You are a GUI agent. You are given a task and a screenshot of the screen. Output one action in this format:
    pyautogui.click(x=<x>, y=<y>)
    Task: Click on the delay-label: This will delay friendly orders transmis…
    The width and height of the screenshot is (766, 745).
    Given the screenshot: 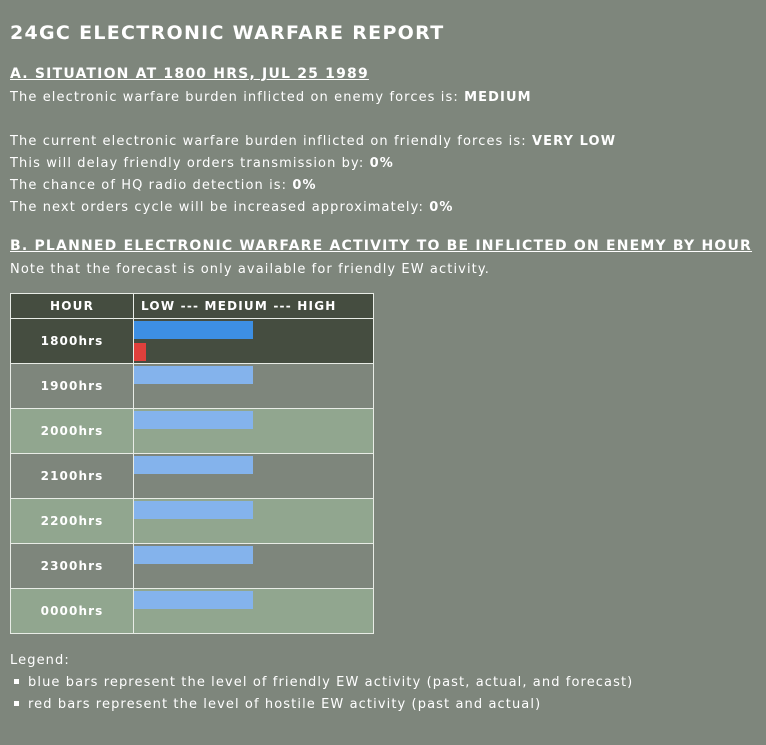 What is the action you would take?
    pyautogui.click(x=187, y=163)
    